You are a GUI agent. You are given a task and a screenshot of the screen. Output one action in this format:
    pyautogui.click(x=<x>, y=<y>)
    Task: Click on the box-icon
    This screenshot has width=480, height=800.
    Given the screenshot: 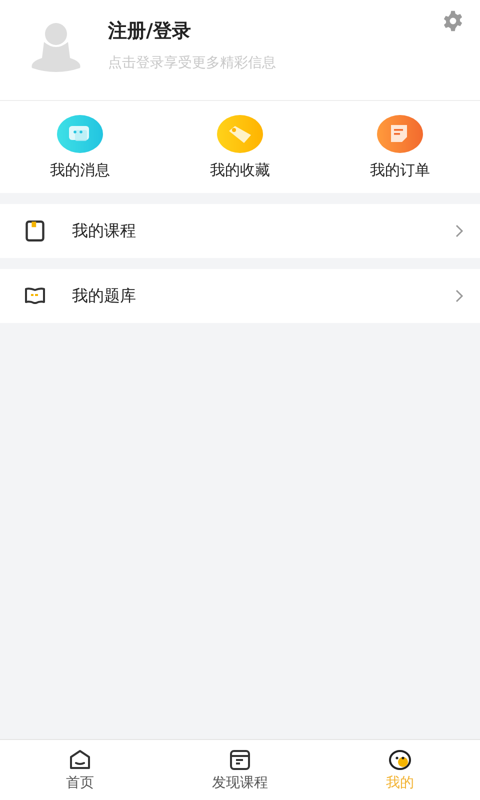 What is the action you would take?
    pyautogui.click(x=240, y=760)
    